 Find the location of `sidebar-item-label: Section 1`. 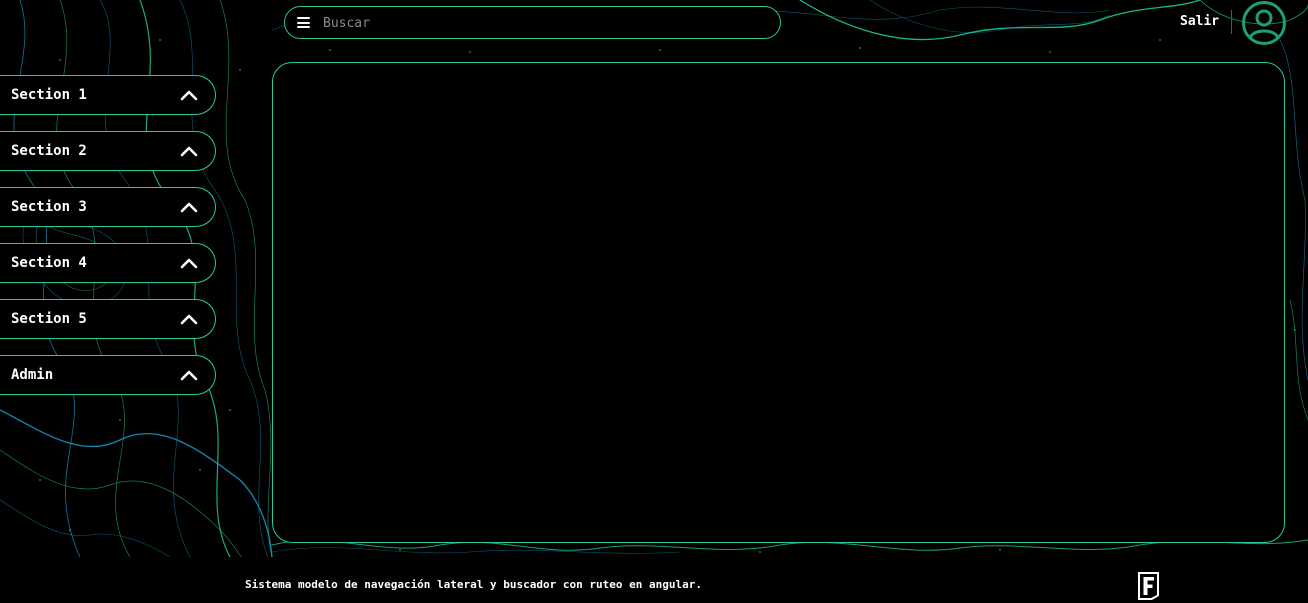

sidebar-item-label: Section 1 is located at coordinates (49, 95).